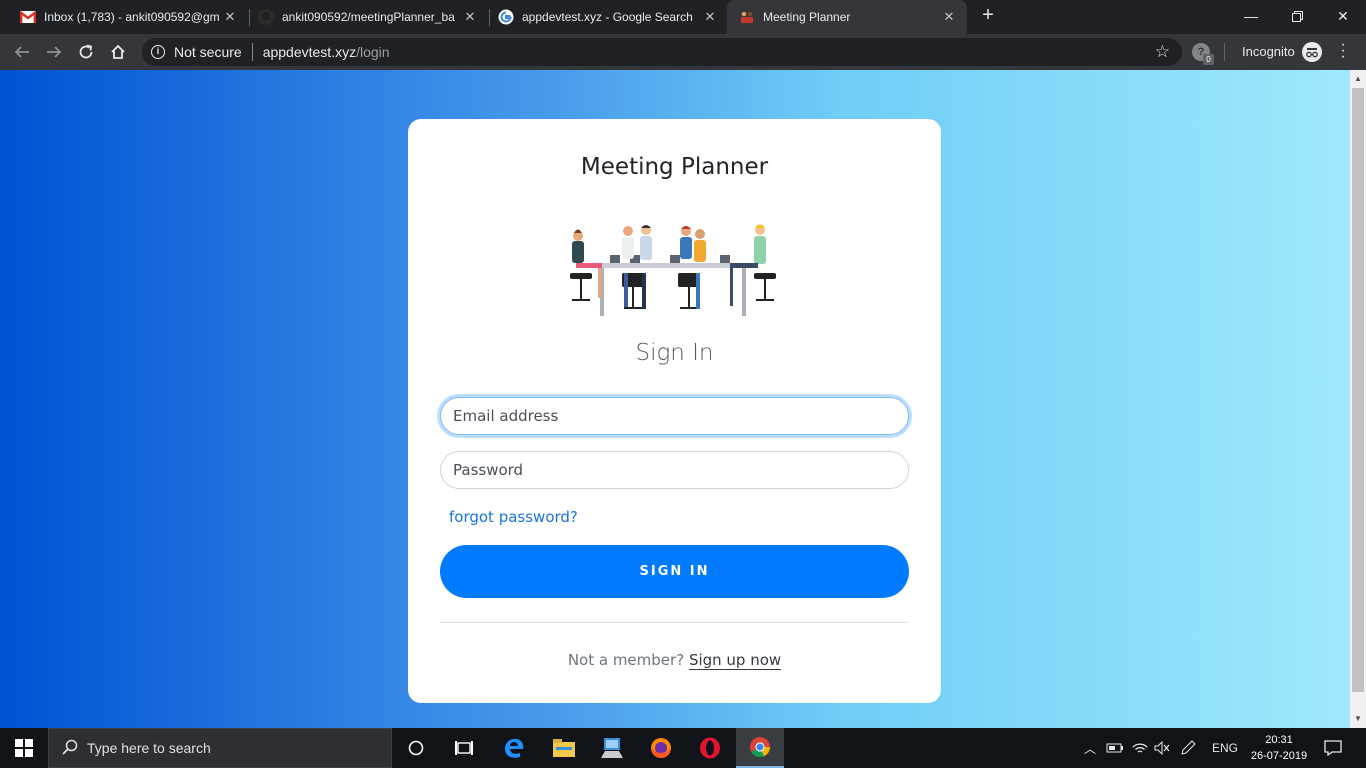 The height and width of the screenshot is (768, 1366). What do you see at coordinates (1279, 740) in the screenshot?
I see `clock-time: 20:31` at bounding box center [1279, 740].